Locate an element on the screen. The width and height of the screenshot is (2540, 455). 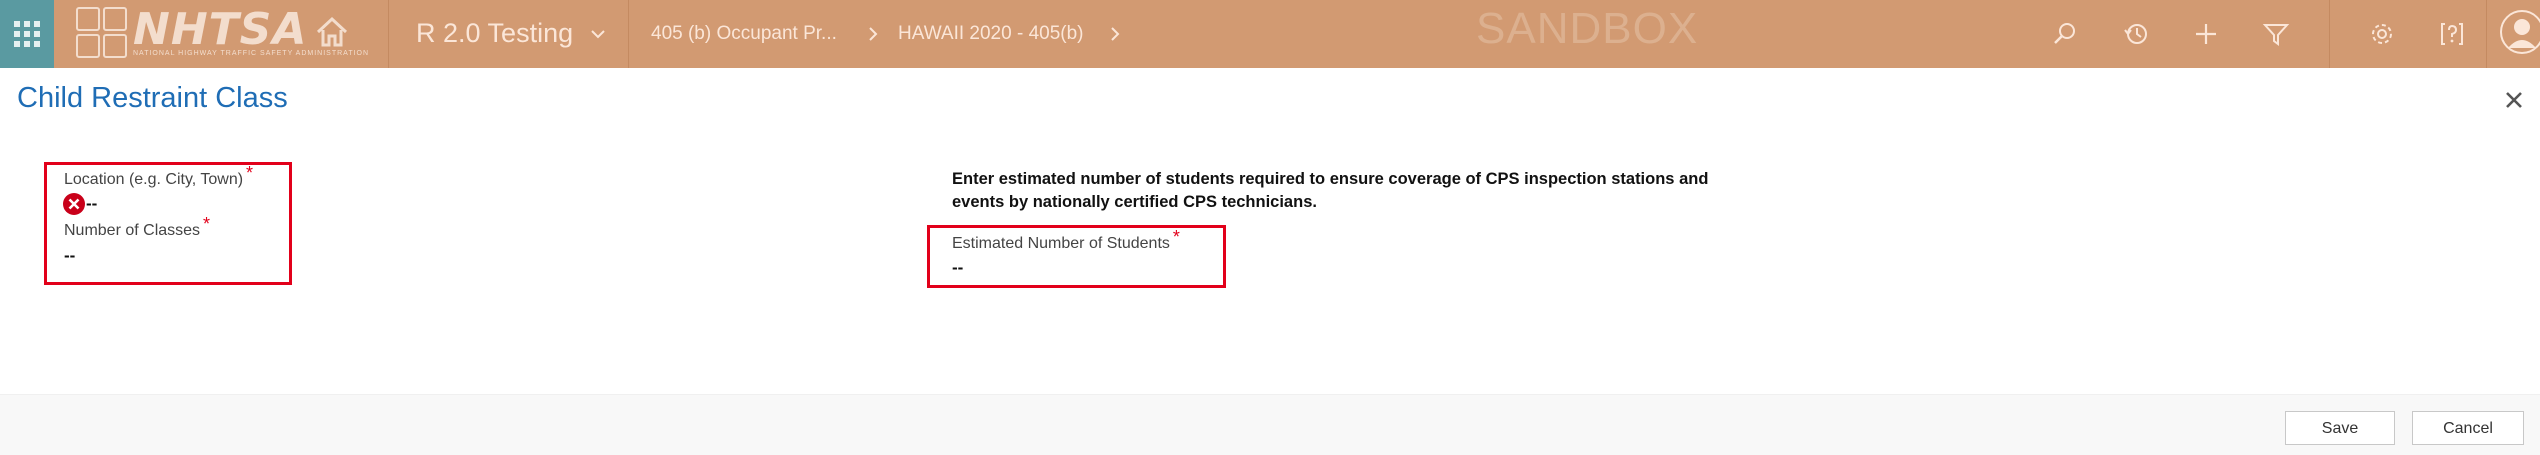
app-launcher-button is located at coordinates (27, 34).